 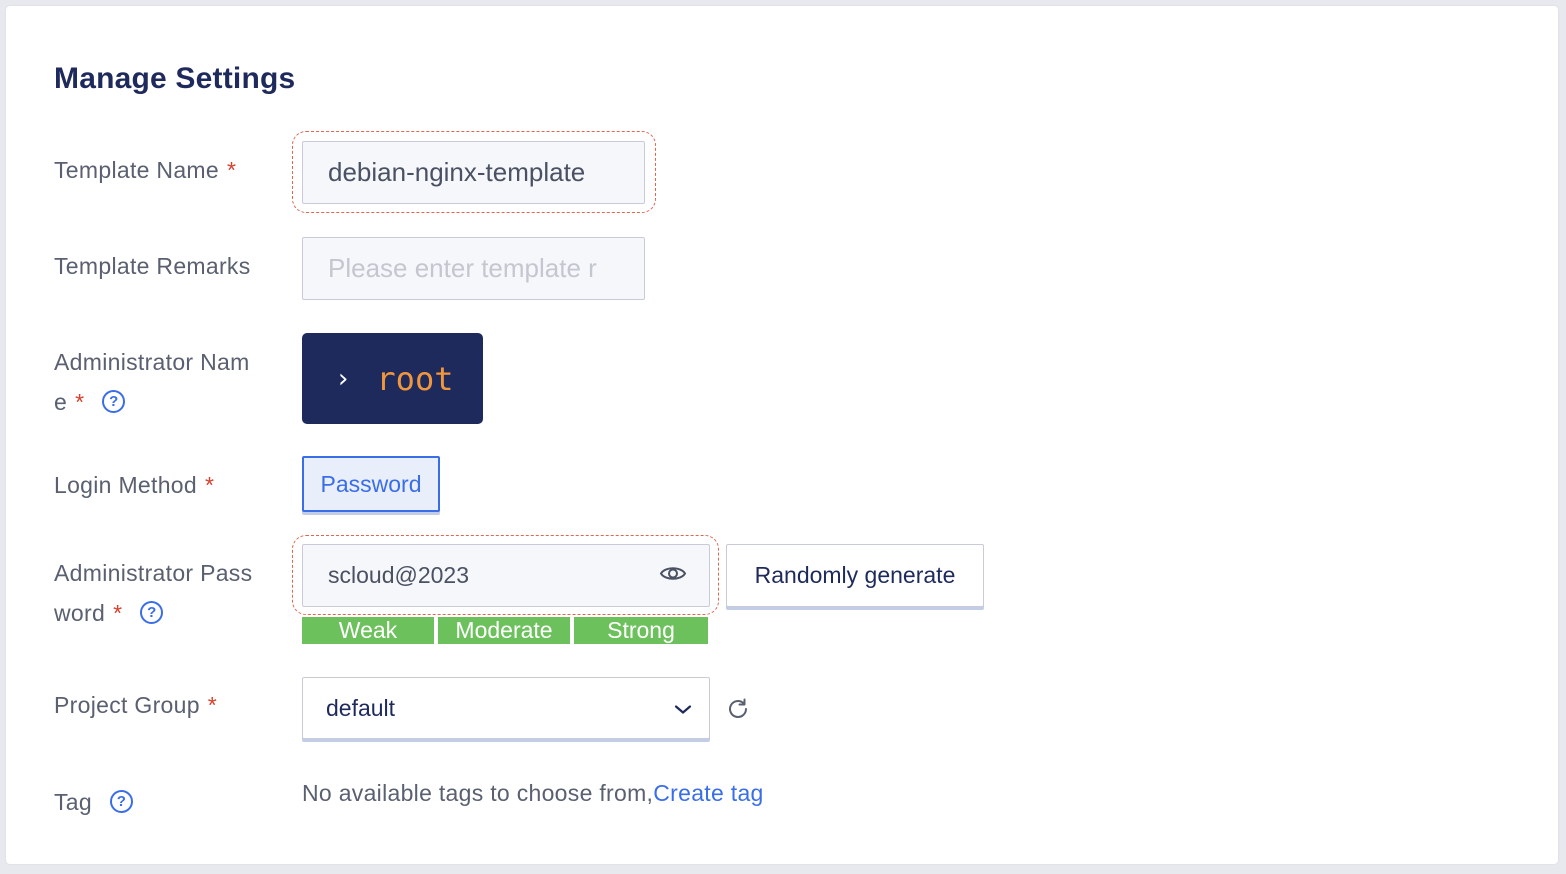 What do you see at coordinates (165, 802) in the screenshot?
I see `tag-label: Tag?` at bounding box center [165, 802].